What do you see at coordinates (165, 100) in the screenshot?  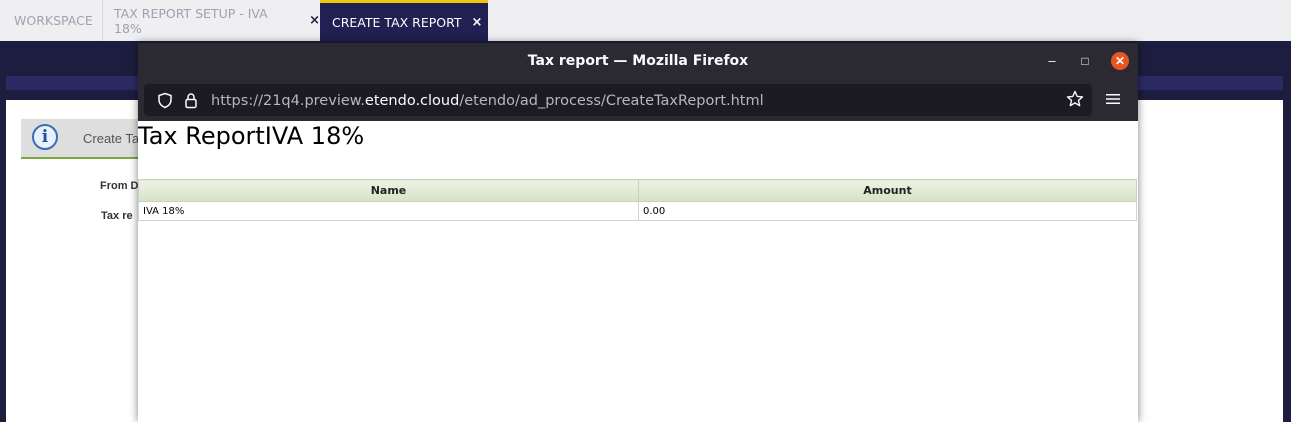 I see `shield-icon` at bounding box center [165, 100].